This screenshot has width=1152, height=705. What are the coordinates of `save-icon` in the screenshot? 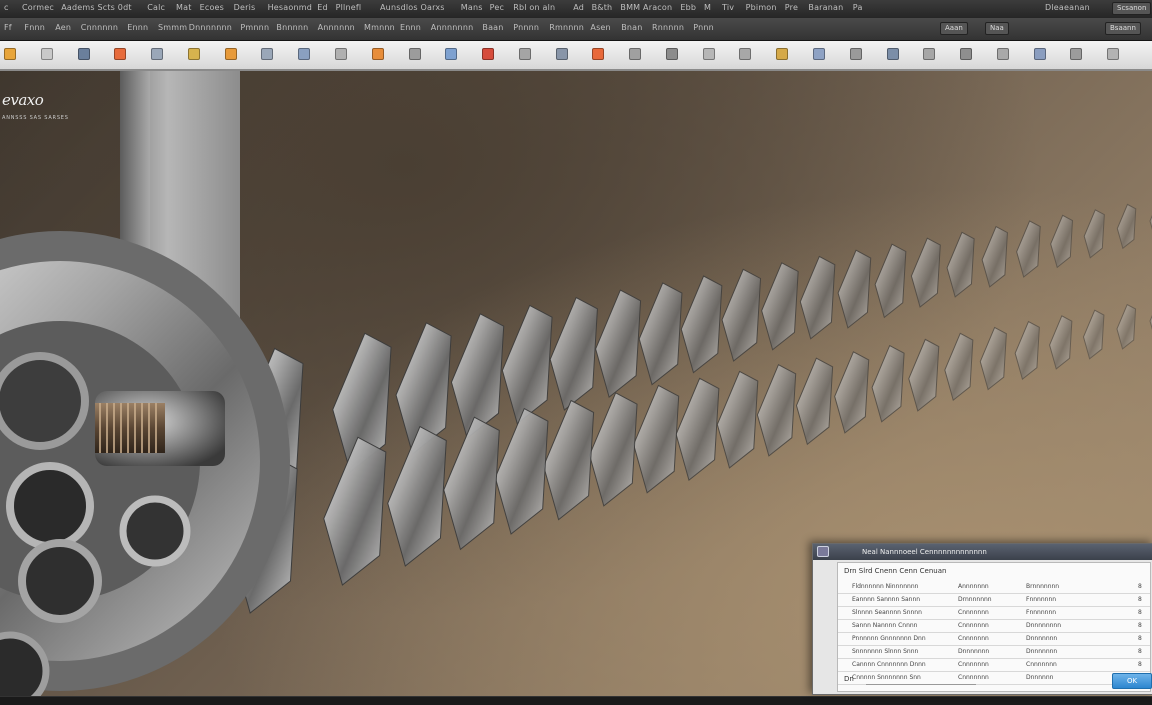 It's located at (83, 54).